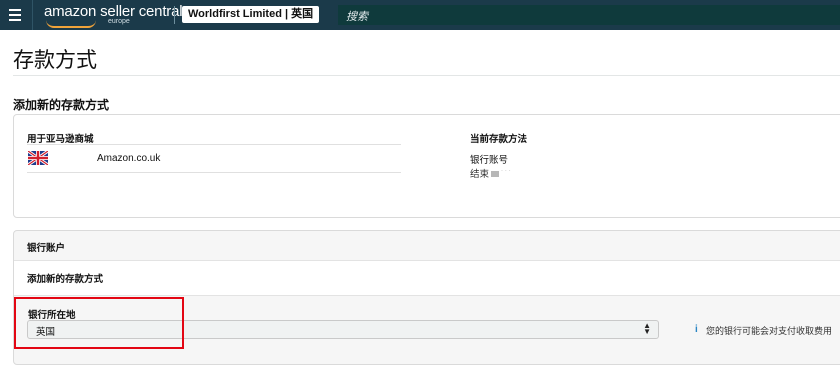 Image resolution: width=840 pixels, height=365 pixels. What do you see at coordinates (769, 331) in the screenshot?
I see `bank-fee-info-text: 您的银行可能会对支付收取费用` at bounding box center [769, 331].